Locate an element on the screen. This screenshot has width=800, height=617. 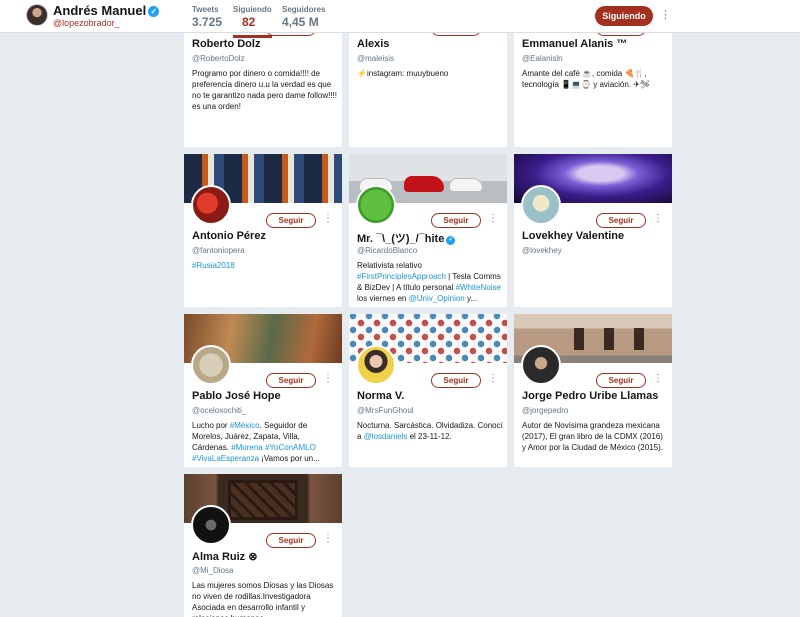
bio-link: @Univ_Opinion is located at coordinates (437, 298).